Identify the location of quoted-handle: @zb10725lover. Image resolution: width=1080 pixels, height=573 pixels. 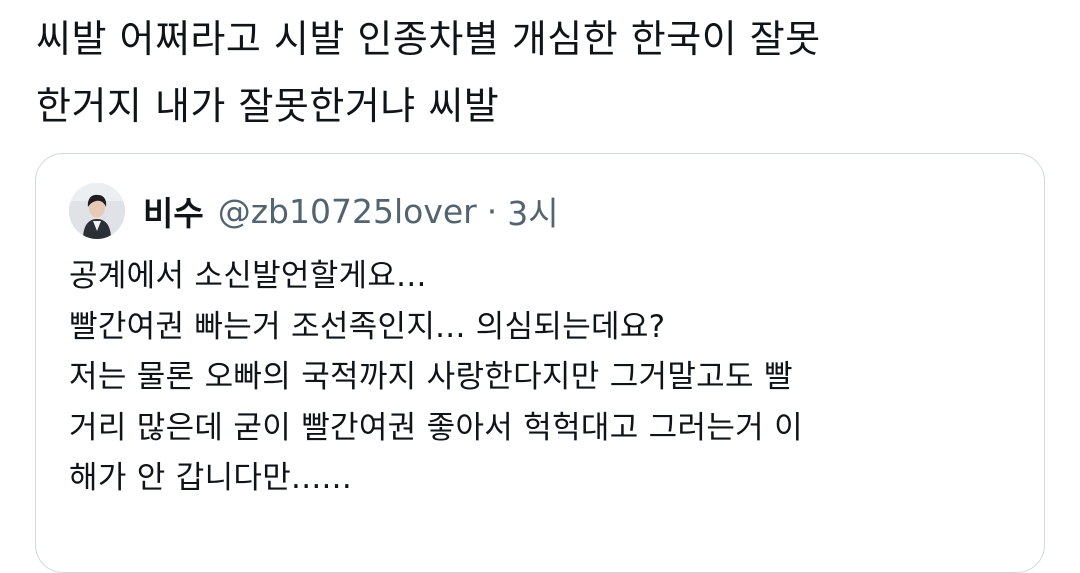
(347, 211).